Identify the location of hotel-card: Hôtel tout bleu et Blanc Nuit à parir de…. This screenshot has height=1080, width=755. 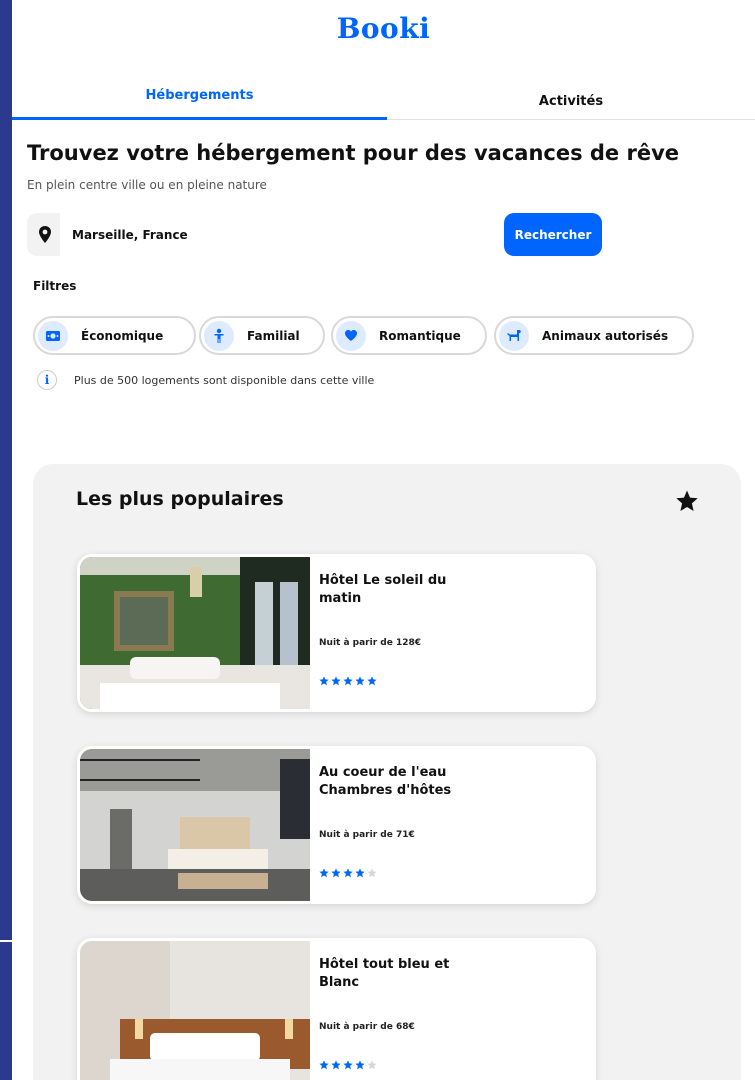
(336, 1009).